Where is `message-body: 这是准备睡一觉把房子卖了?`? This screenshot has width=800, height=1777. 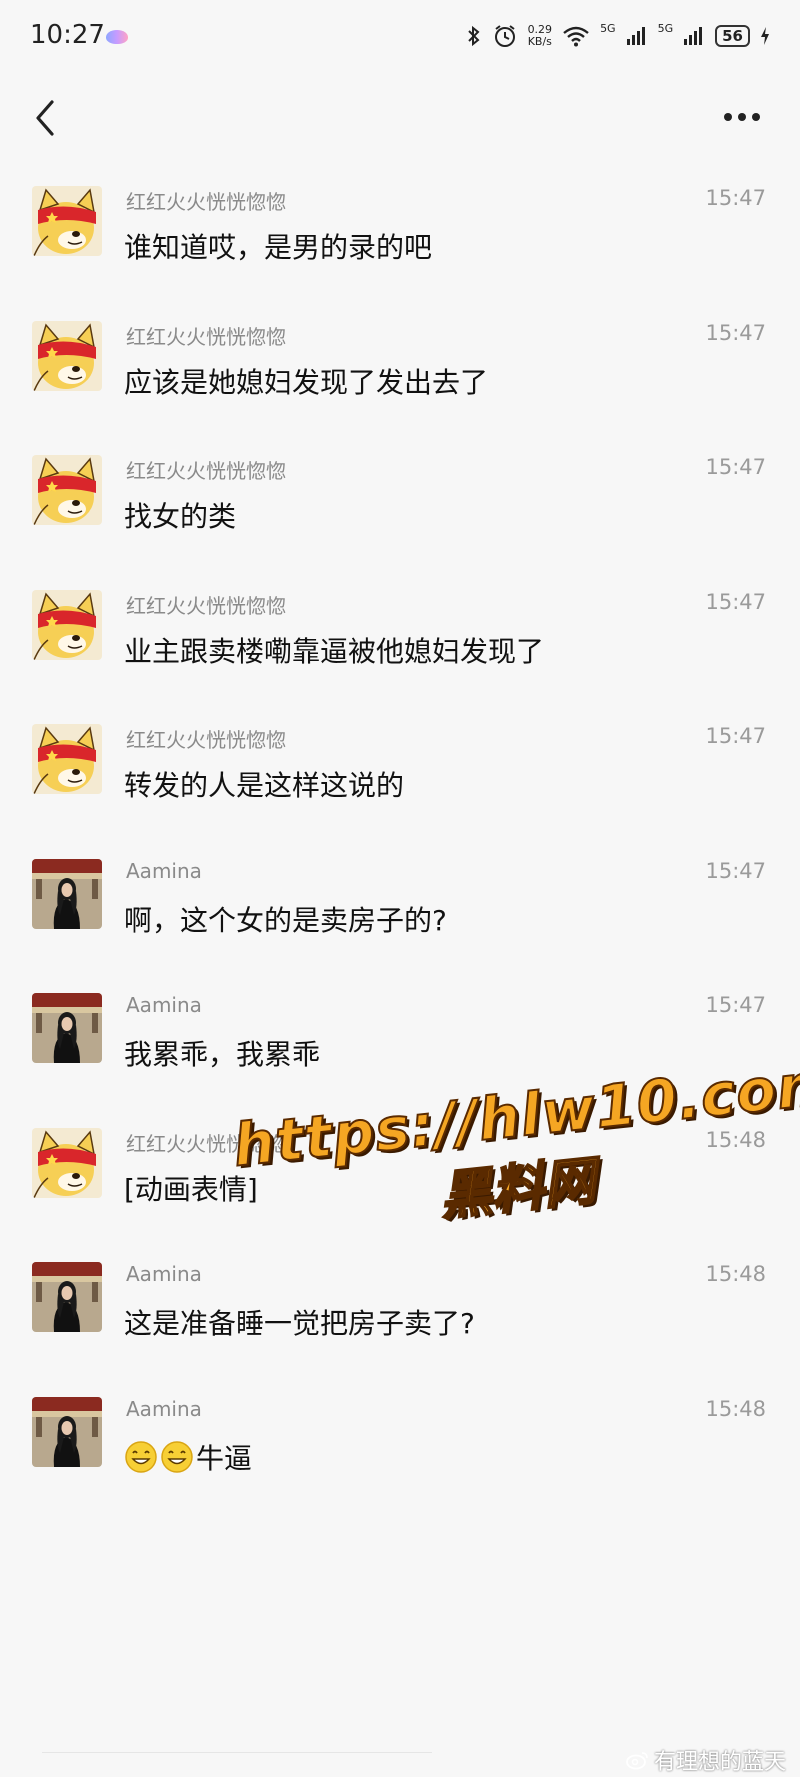
message-body: 这是准备睡一觉把房子卖了? is located at coordinates (299, 1323).